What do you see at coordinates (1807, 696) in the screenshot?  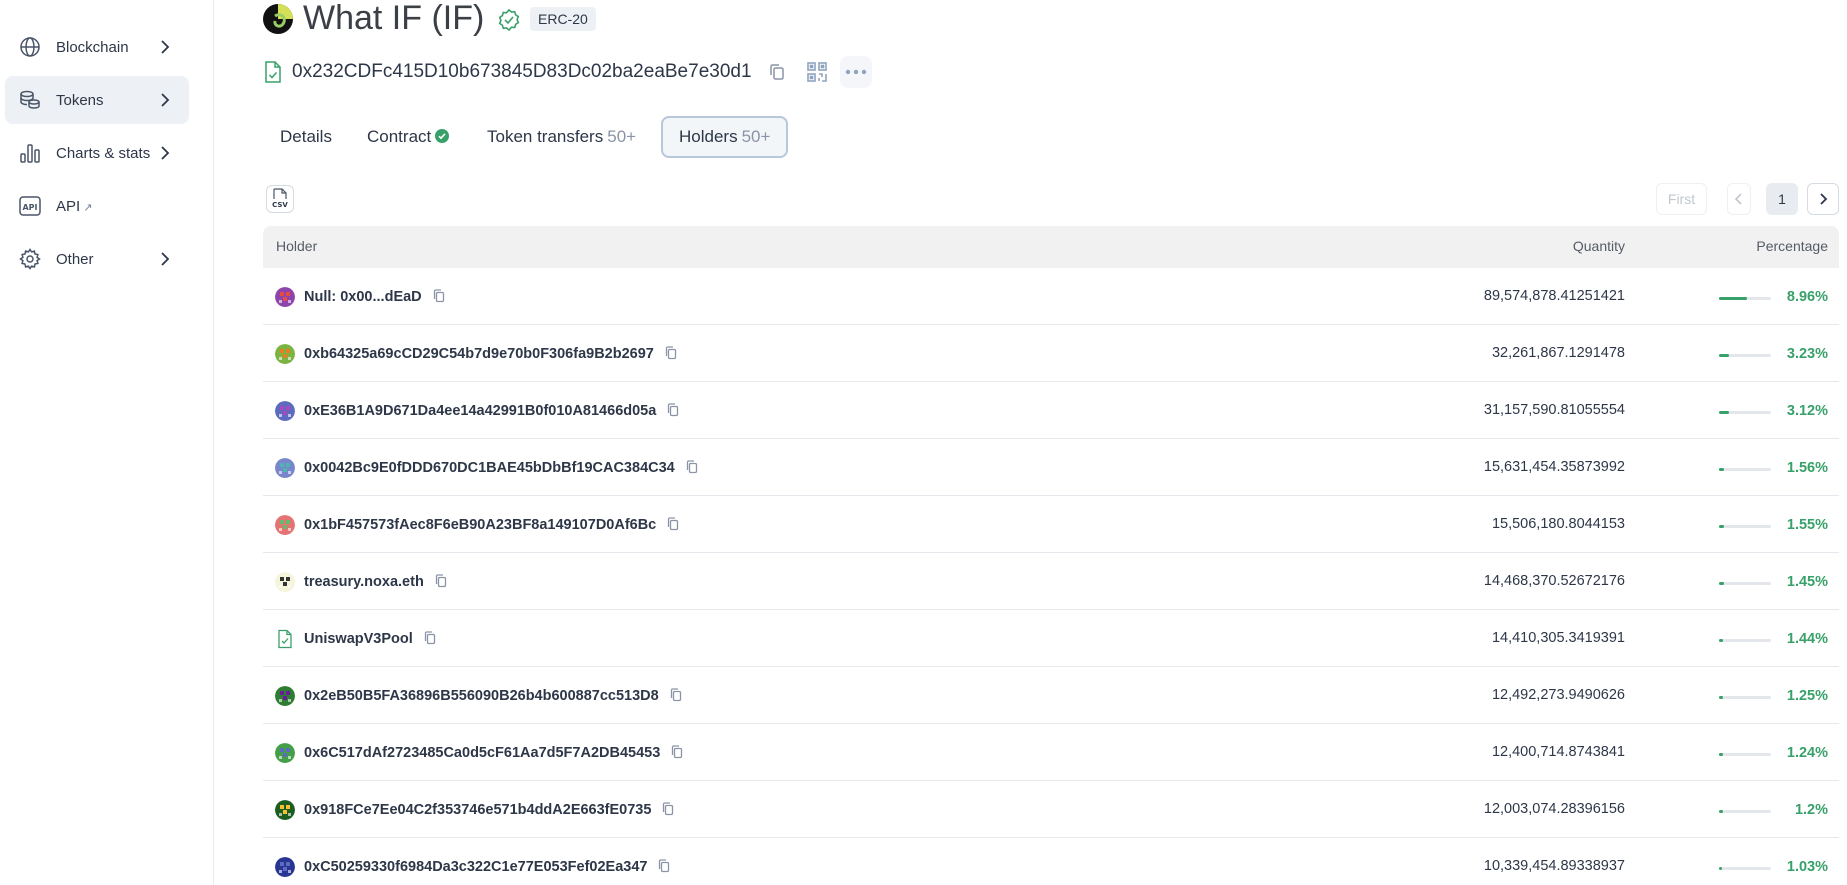 I see `holder-percentage: 1.25%` at bounding box center [1807, 696].